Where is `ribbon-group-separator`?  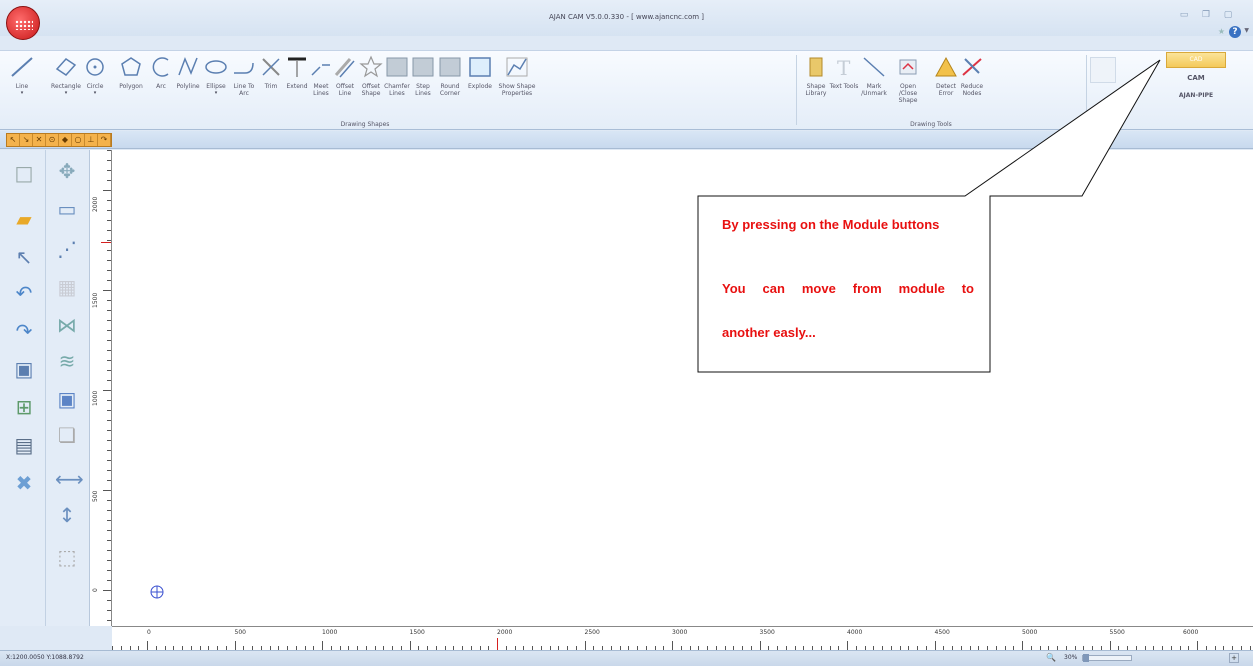 ribbon-group-separator is located at coordinates (1086, 90).